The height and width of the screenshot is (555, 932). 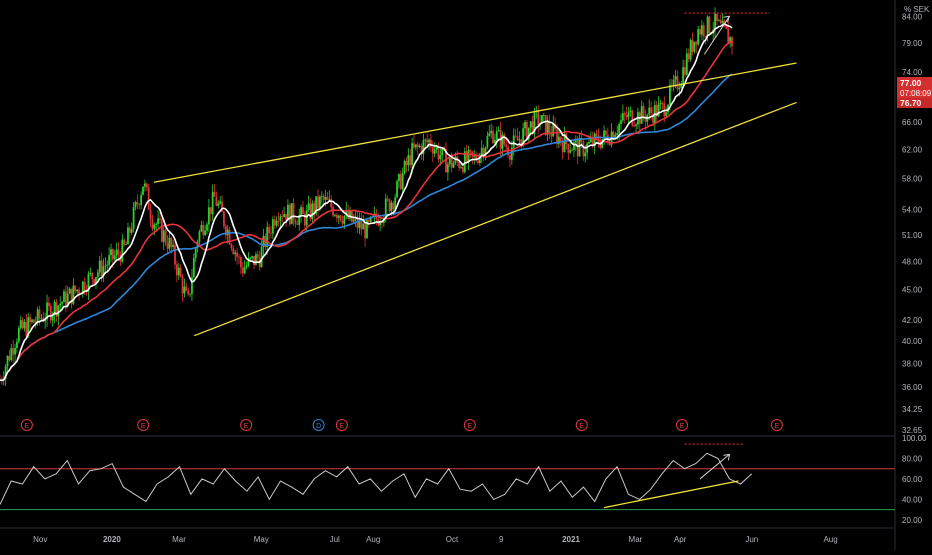 I want to click on time-axis-label: 2020, so click(x=112, y=539).